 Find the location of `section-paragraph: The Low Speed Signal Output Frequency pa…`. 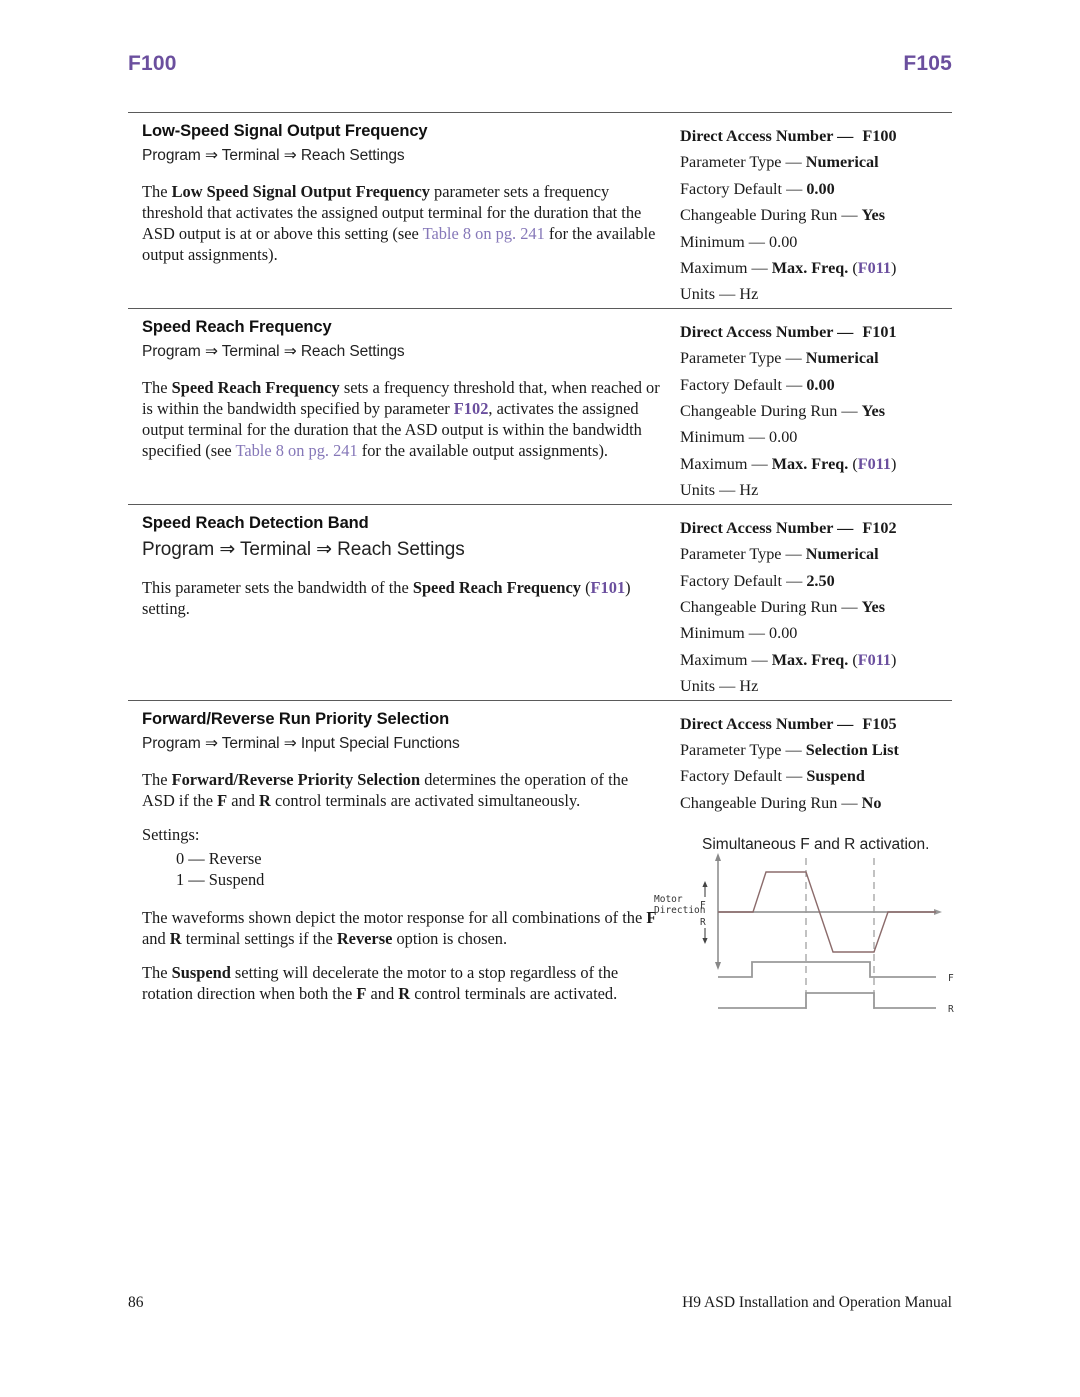

section-paragraph: The Low Speed Signal Output Frequency pa… is located at coordinates (402, 223).